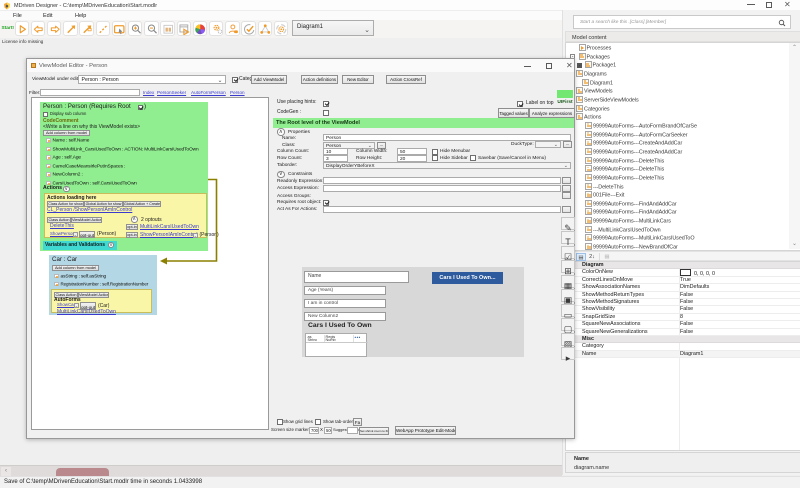 The width and height of the screenshot is (800, 488). I want to click on scroll-down-icon: ⌄, so click(794, 244).